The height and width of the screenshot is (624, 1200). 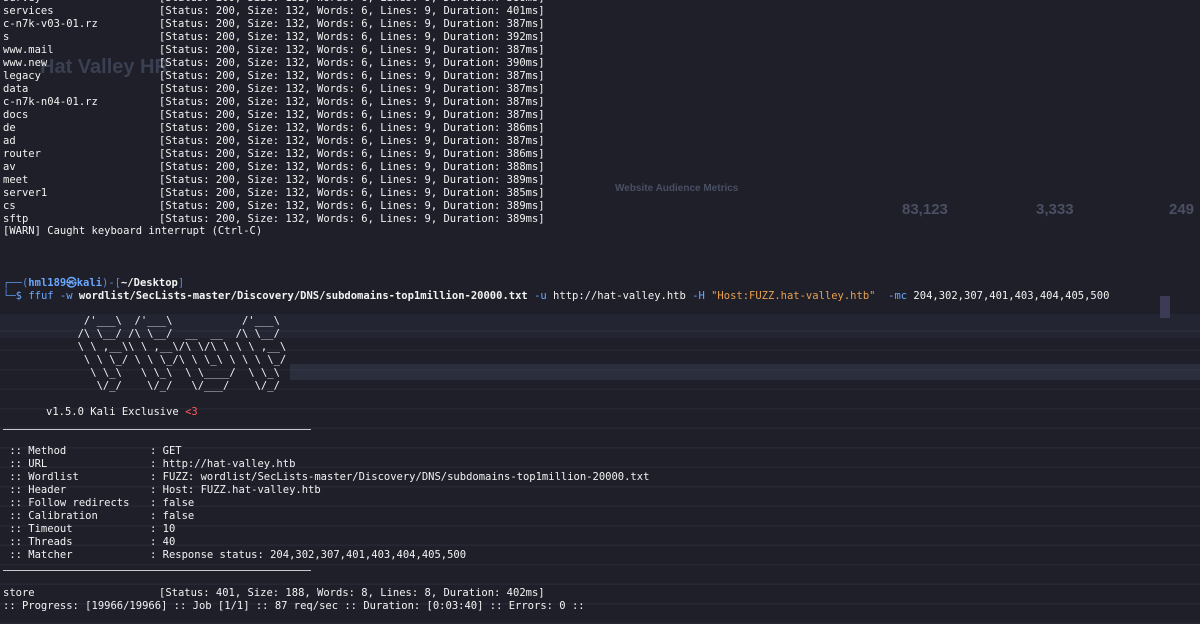 I want to click on divider-bottom, so click(x=157, y=570).